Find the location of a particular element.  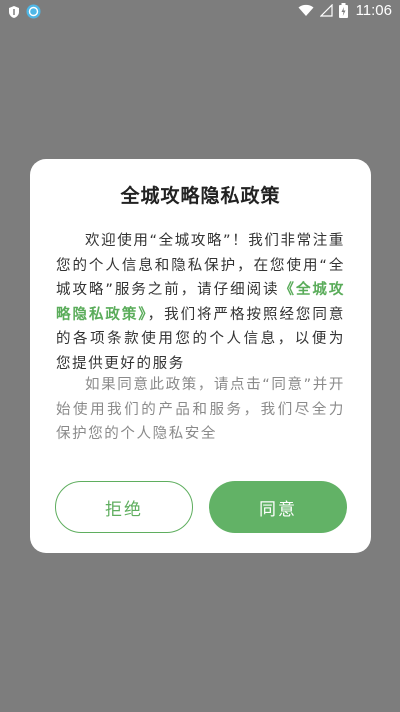

cellular-signal-icon is located at coordinates (326, 10).